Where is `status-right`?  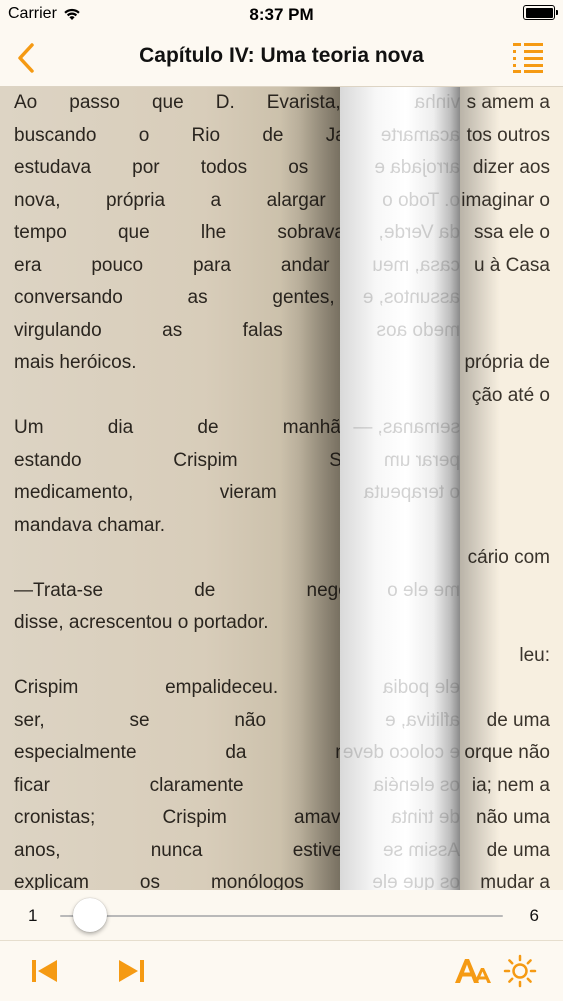 status-right is located at coordinates (540, 12).